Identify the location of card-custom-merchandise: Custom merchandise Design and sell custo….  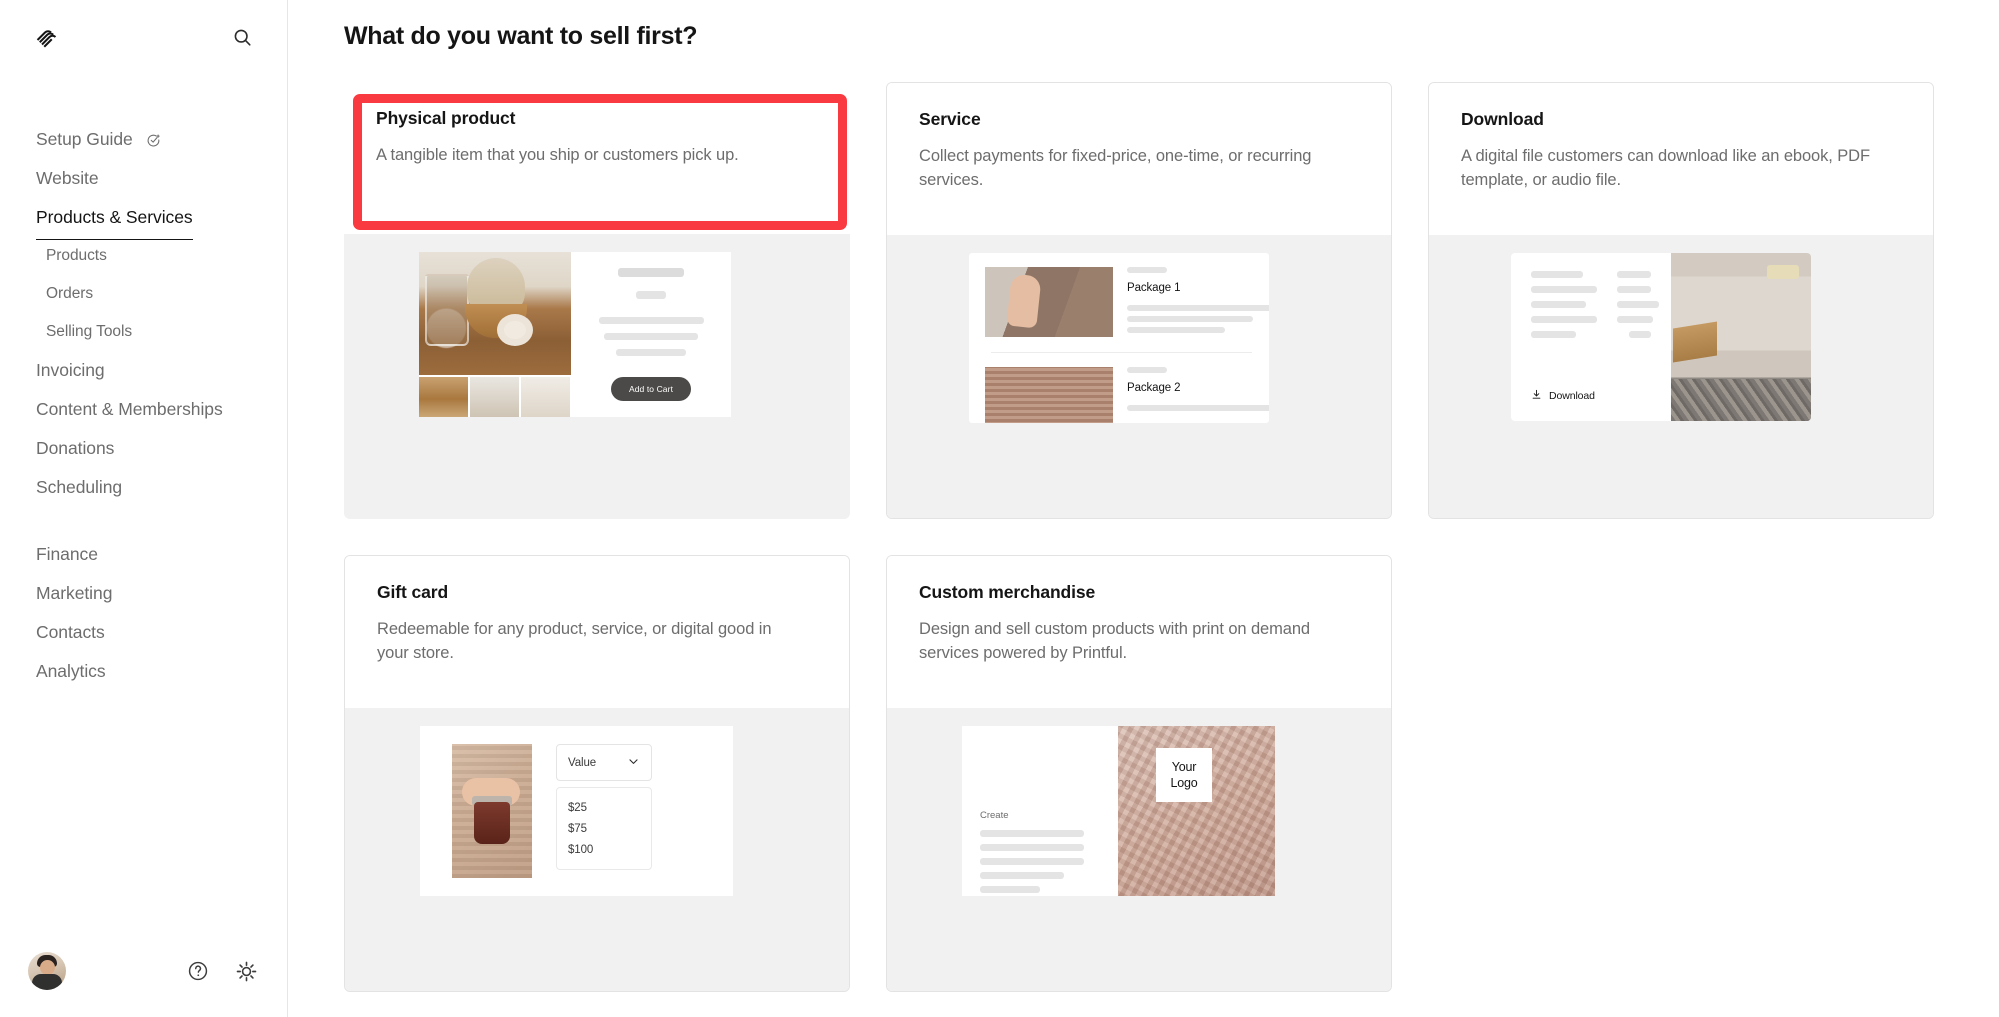
(1139, 773).